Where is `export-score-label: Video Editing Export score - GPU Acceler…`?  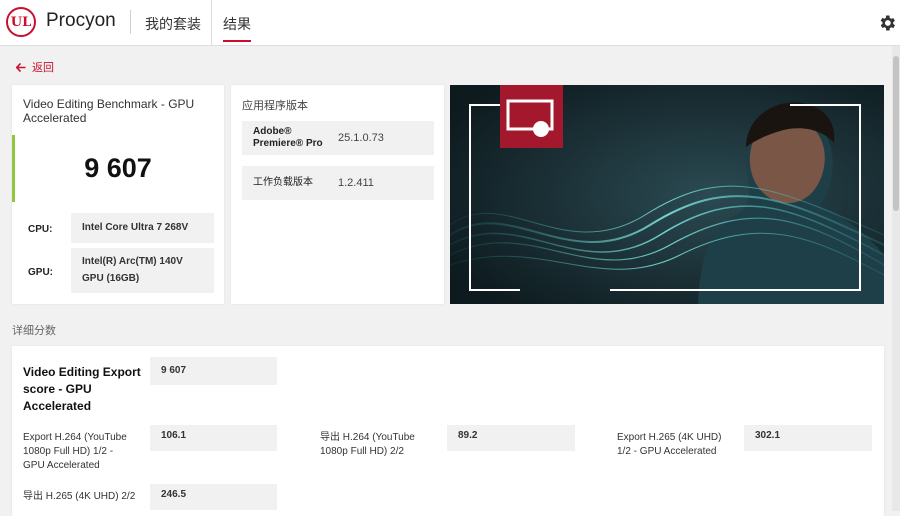 export-score-label: Video Editing Export score - GPU Acceler… is located at coordinates (82, 389).